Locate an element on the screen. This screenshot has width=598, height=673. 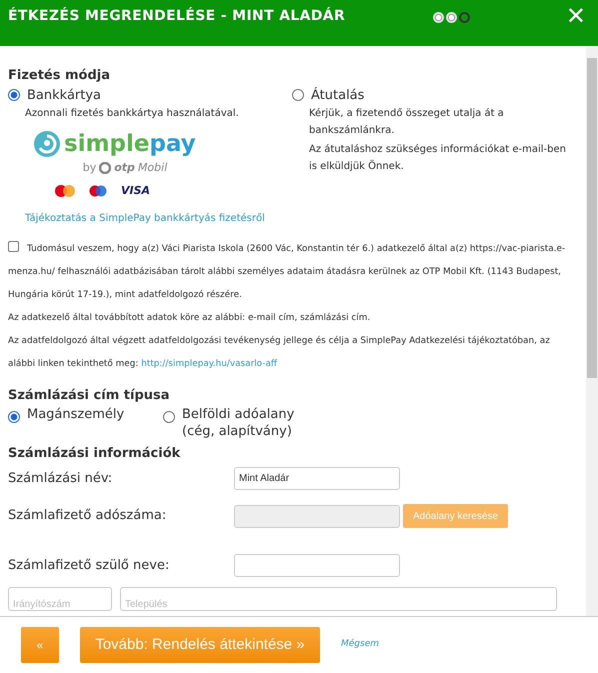
next-button: Tovább: Rendelés áttekintése » is located at coordinates (200, 645).